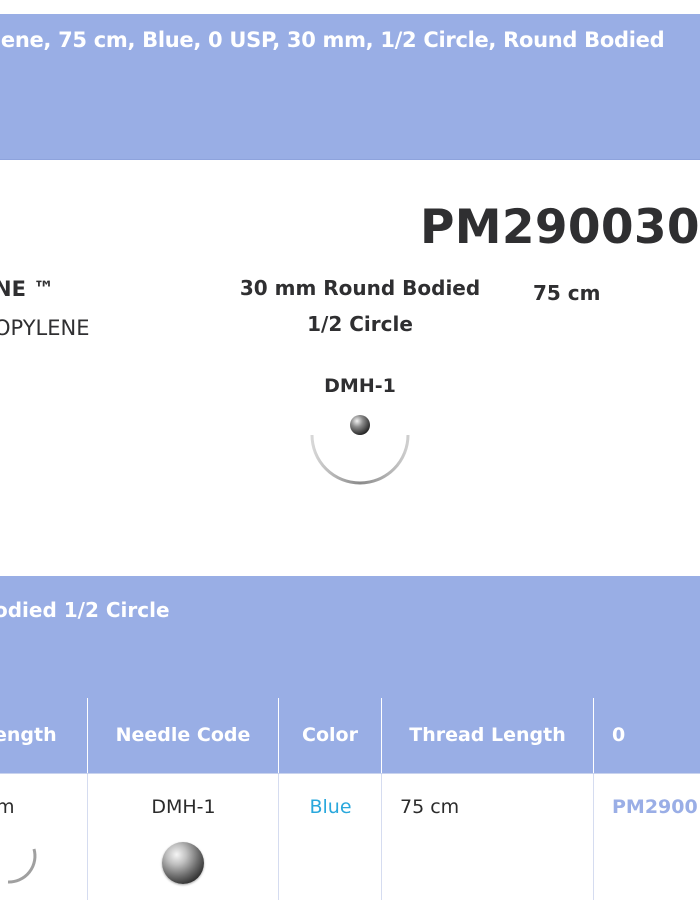 This screenshot has height=900, width=700. What do you see at coordinates (7, 807) in the screenshot?
I see `cell-needle-length-text: m` at bounding box center [7, 807].